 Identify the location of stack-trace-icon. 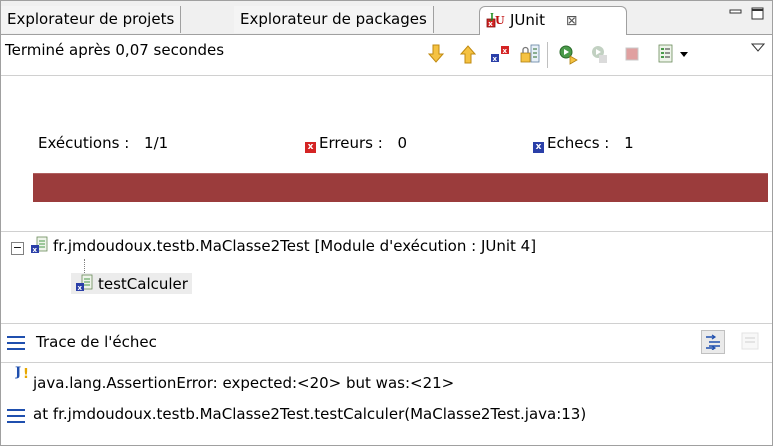
(16, 343).